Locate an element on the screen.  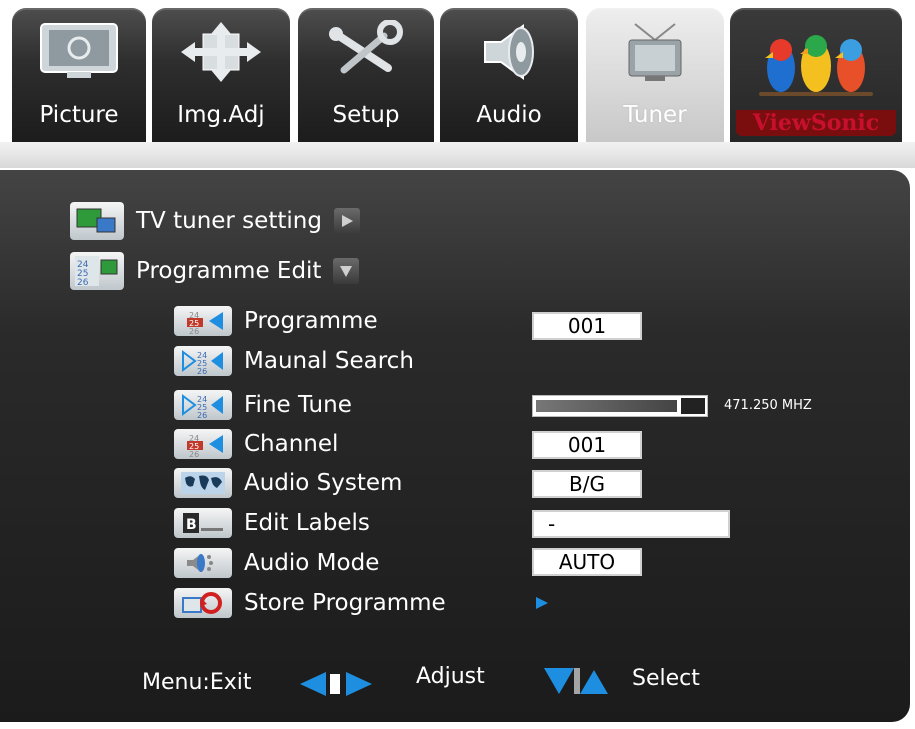
tab-viewsonic-brand: ViewSonic is located at coordinates (816, 75).